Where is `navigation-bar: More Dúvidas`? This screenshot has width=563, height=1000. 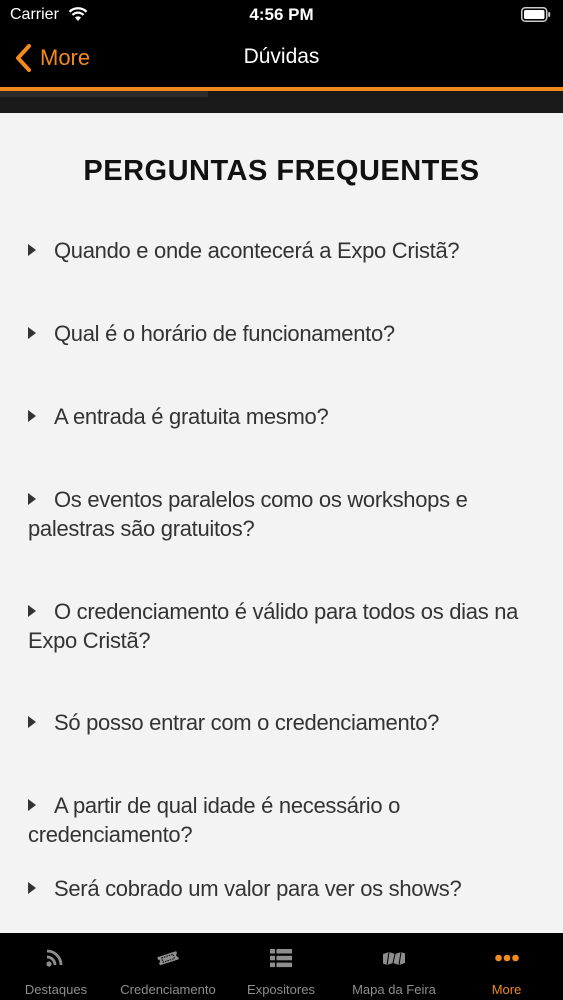
navigation-bar: More Dúvidas is located at coordinates (281, 59).